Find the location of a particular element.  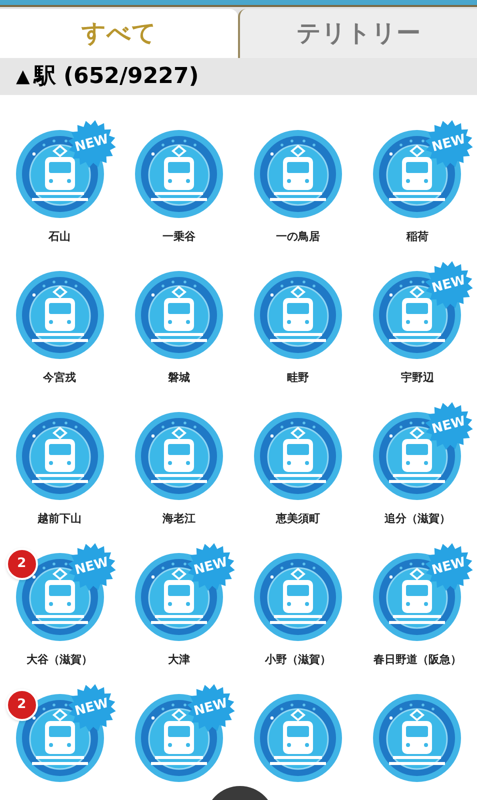

station-name: 一乗谷 is located at coordinates (179, 237).